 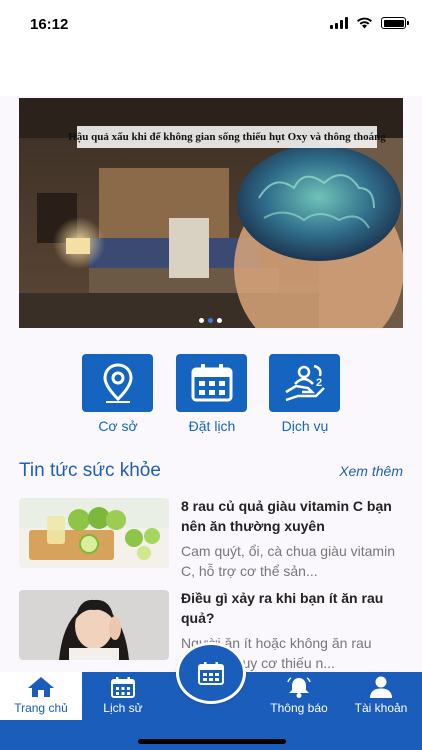 What do you see at coordinates (90, 470) in the screenshot?
I see `news-section-title: Tin tức sức khỏe` at bounding box center [90, 470].